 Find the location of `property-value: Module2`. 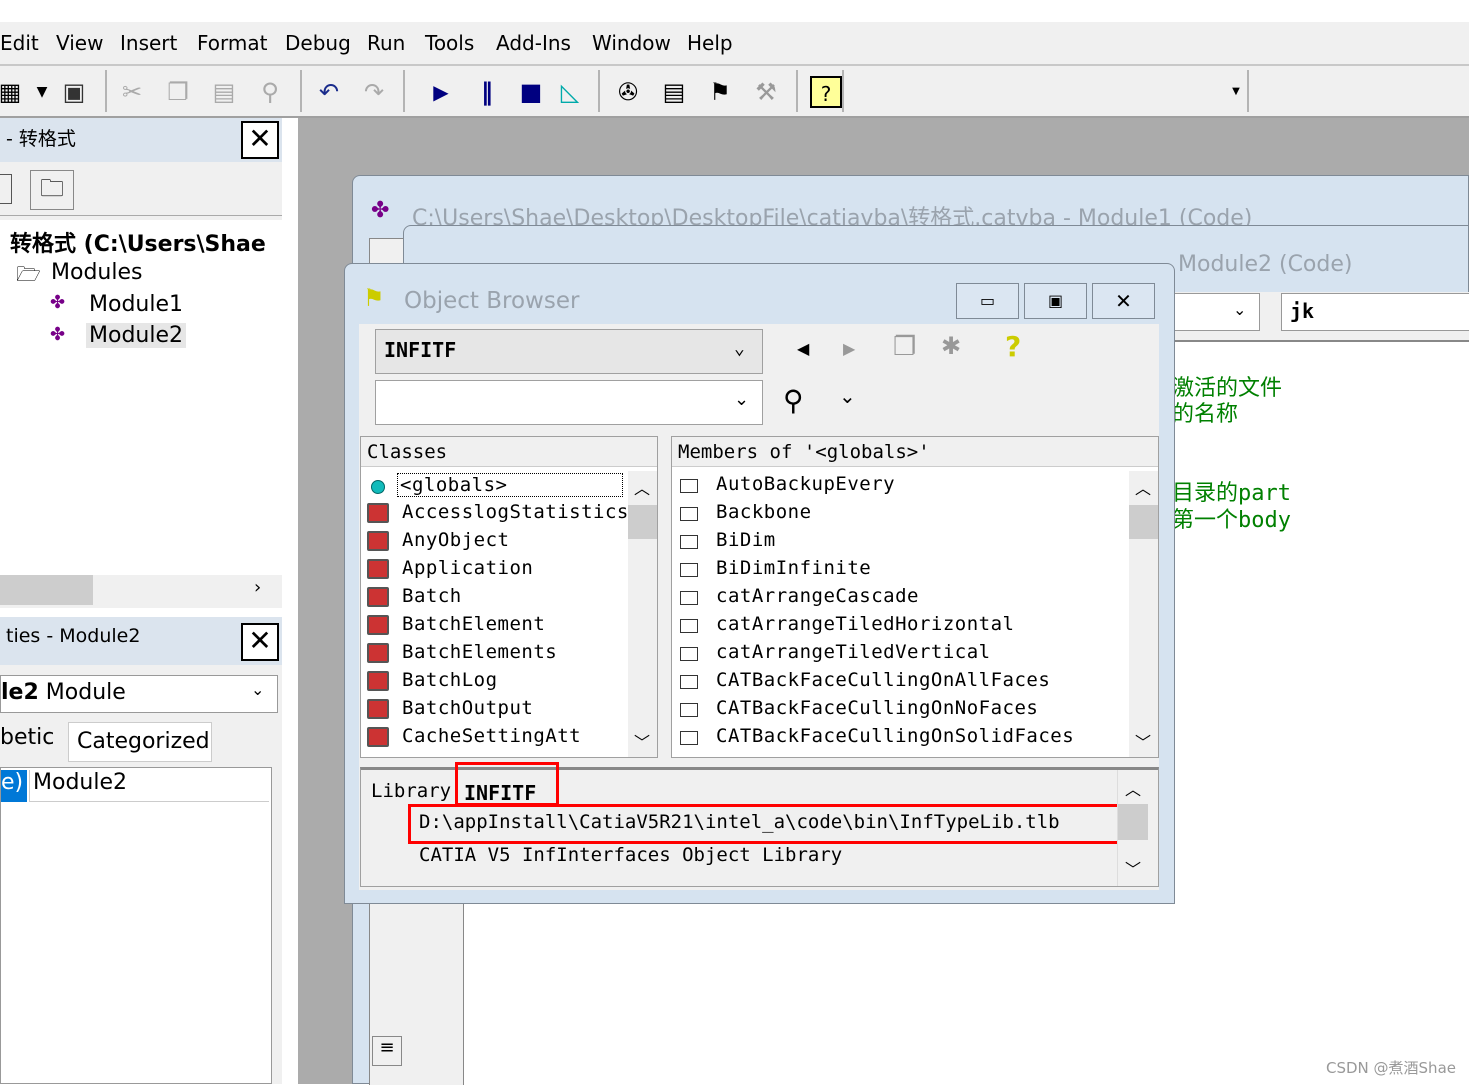

property-value: Module2 is located at coordinates (149, 786).